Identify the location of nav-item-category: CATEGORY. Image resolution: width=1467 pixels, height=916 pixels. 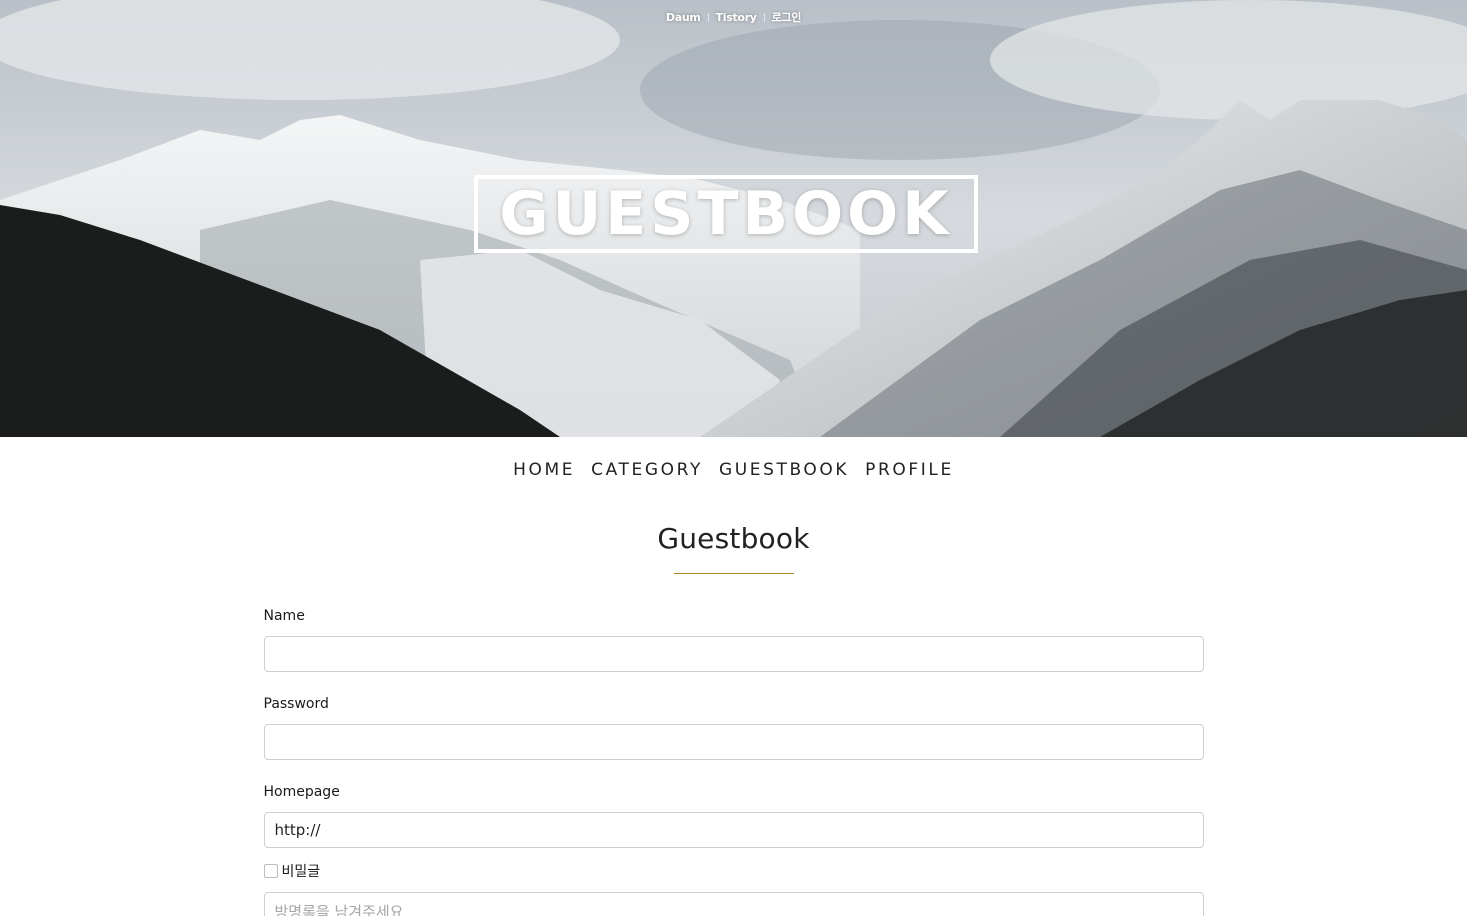
(647, 470).